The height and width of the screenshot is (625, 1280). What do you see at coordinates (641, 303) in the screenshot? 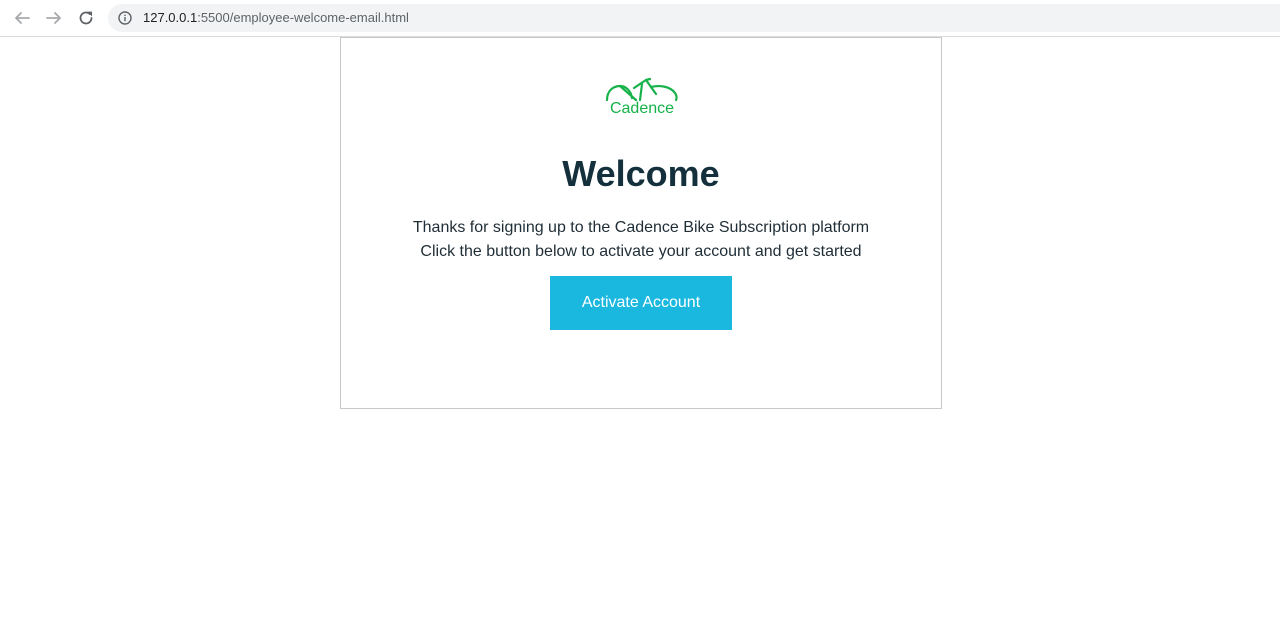
I see `activate-account-button: Activate Account` at bounding box center [641, 303].